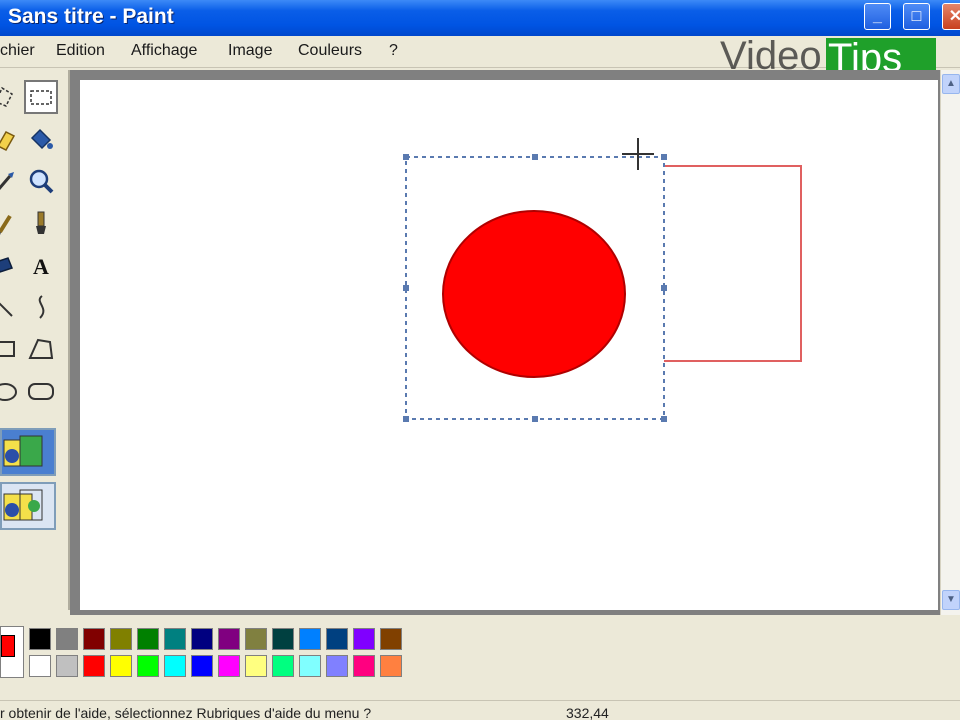  I want to click on fill-tool-icon, so click(41, 139).